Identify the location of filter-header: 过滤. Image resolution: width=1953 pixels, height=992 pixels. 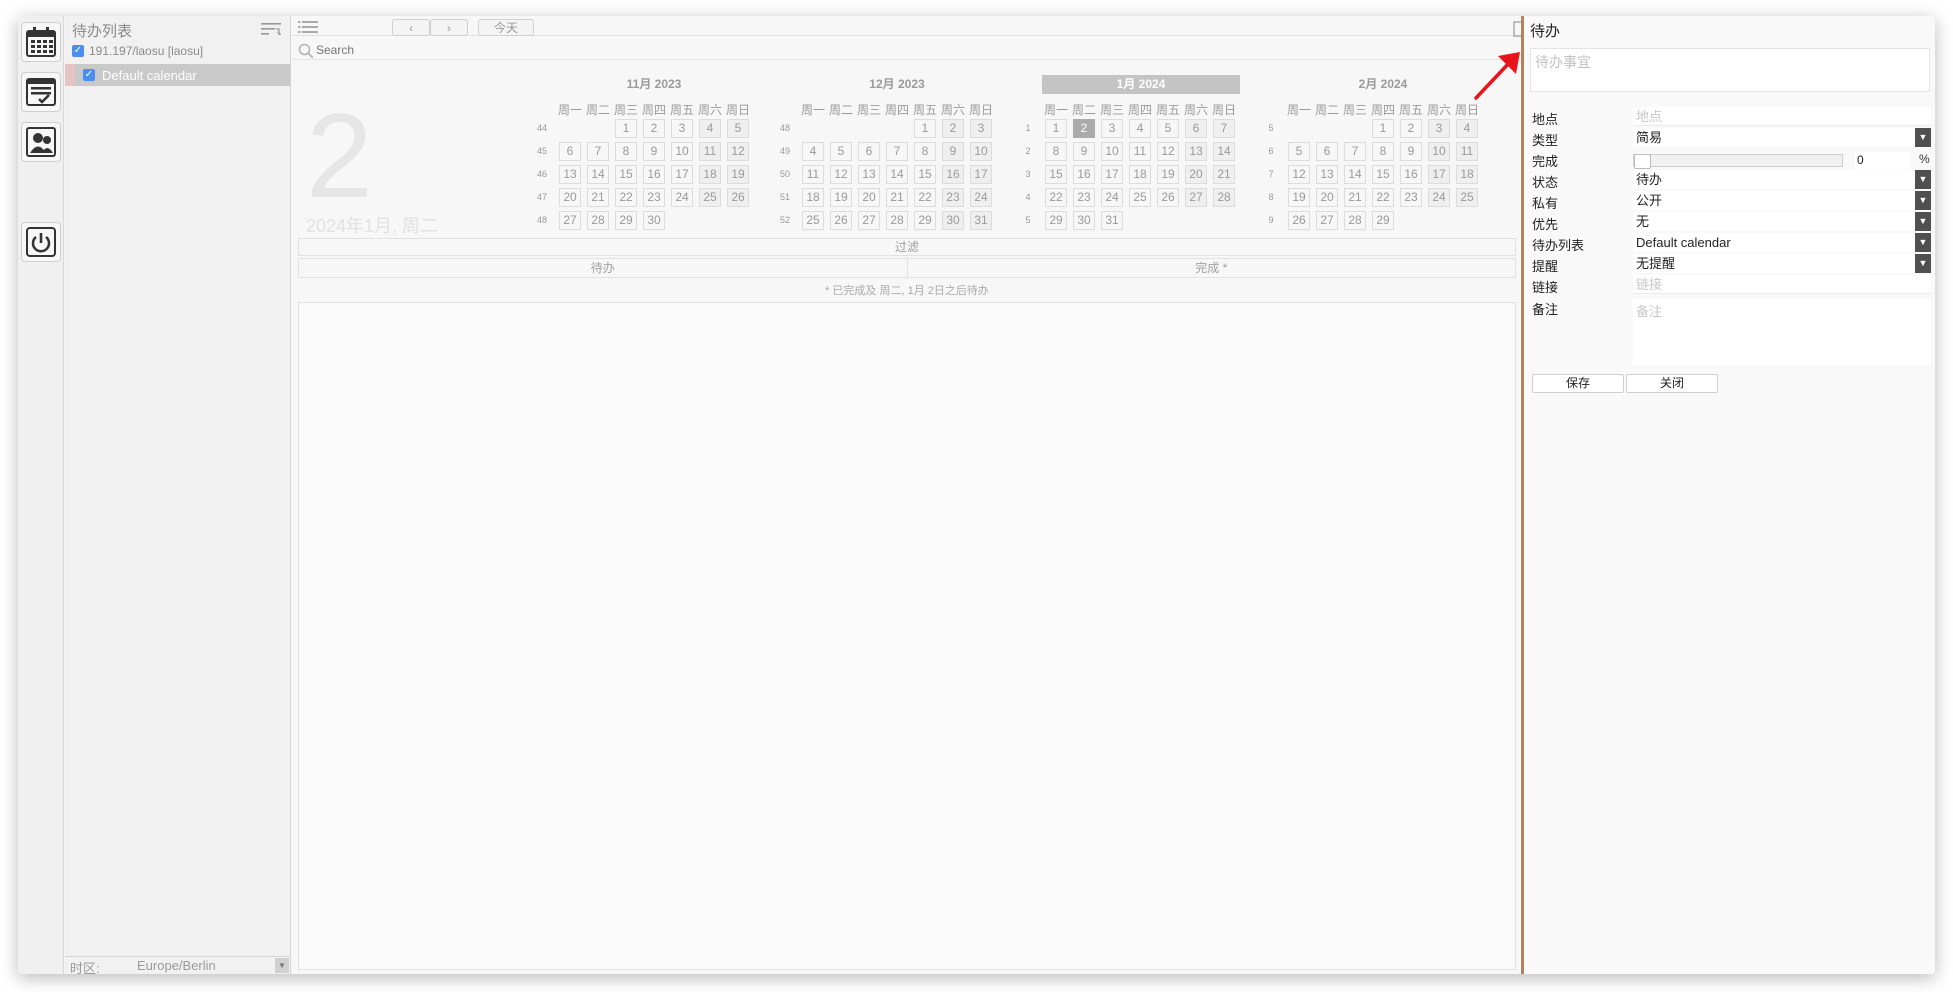
(907, 247).